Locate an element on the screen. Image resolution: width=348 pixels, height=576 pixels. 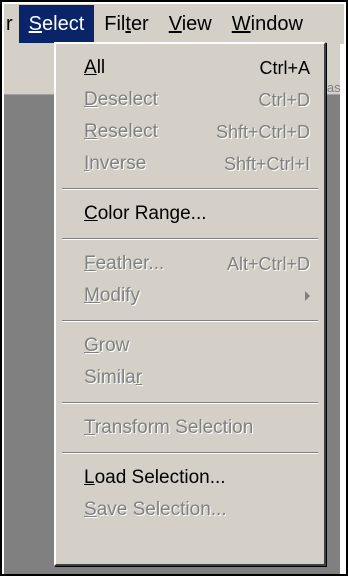
menu-item-shortcut: Shft+Ctrl+D is located at coordinates (262, 132).